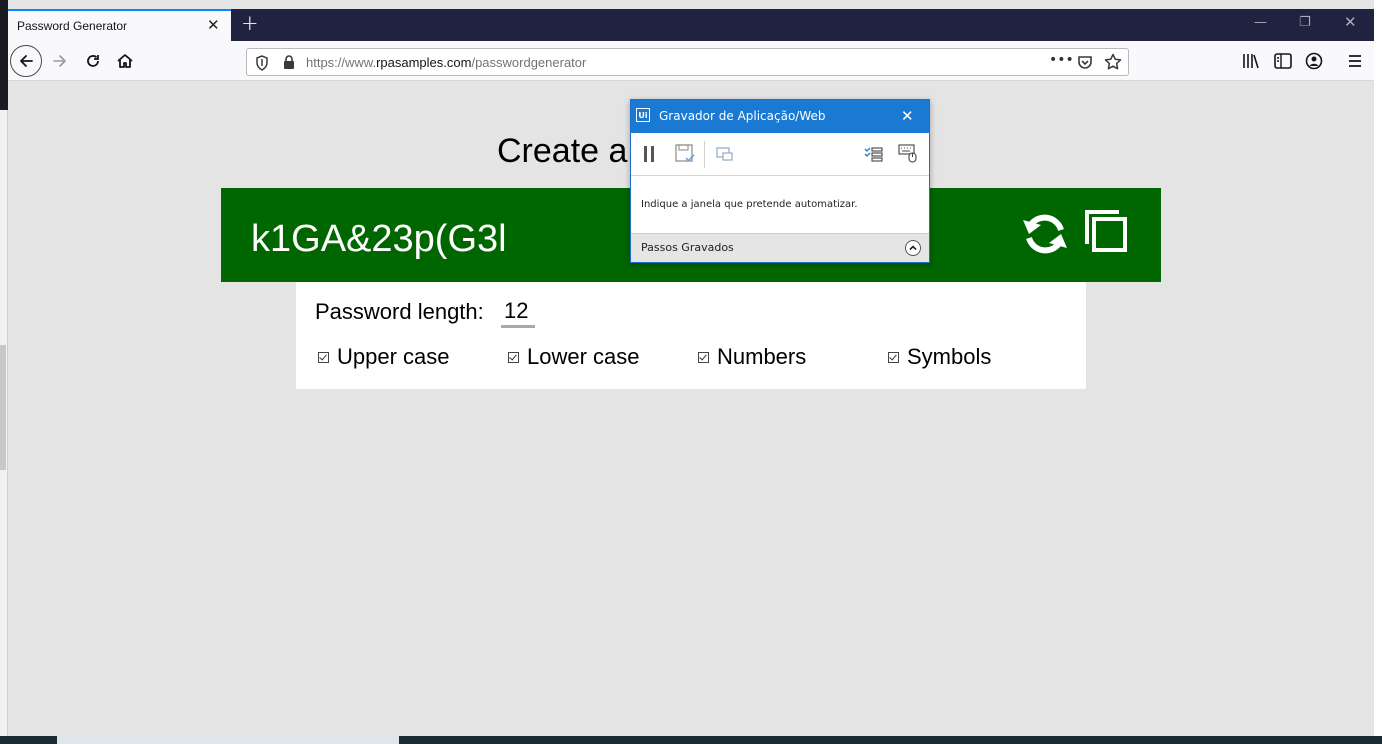 The height and width of the screenshot is (744, 1382). Describe the element at coordinates (649, 154) in the screenshot. I see `pause-icon` at that location.